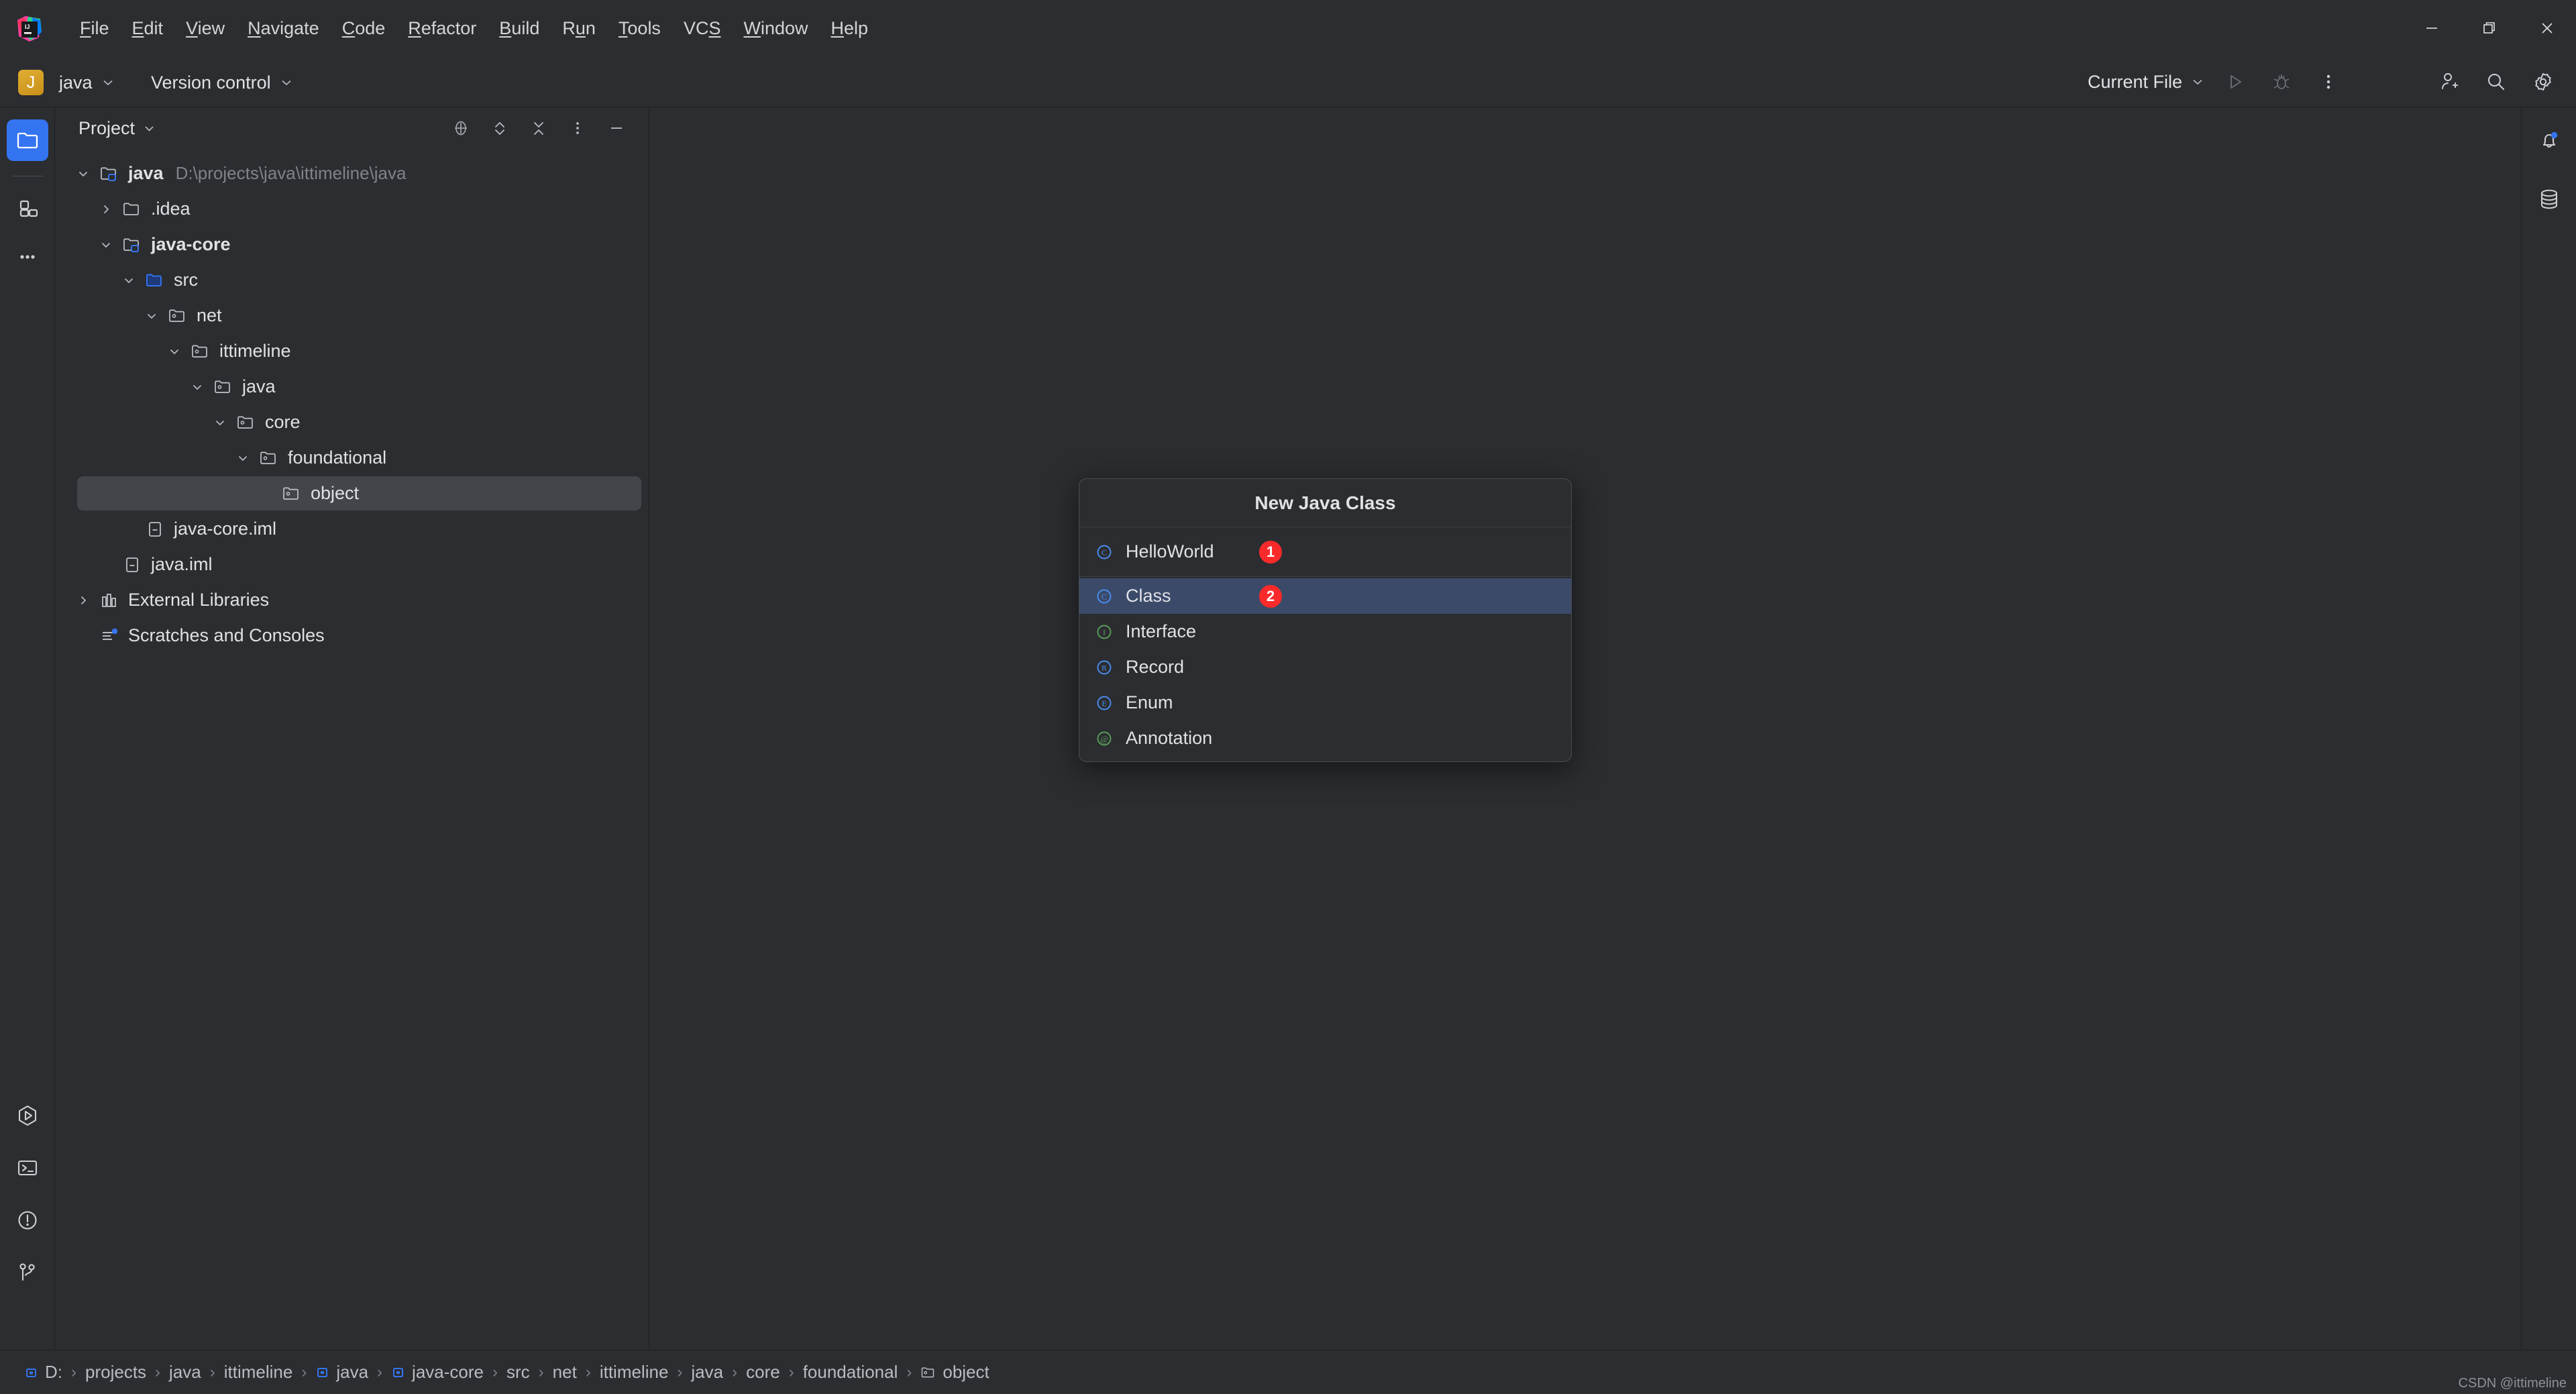 This screenshot has height=1394, width=2576. Describe the element at coordinates (2489, 28) in the screenshot. I see `restore-button` at that location.